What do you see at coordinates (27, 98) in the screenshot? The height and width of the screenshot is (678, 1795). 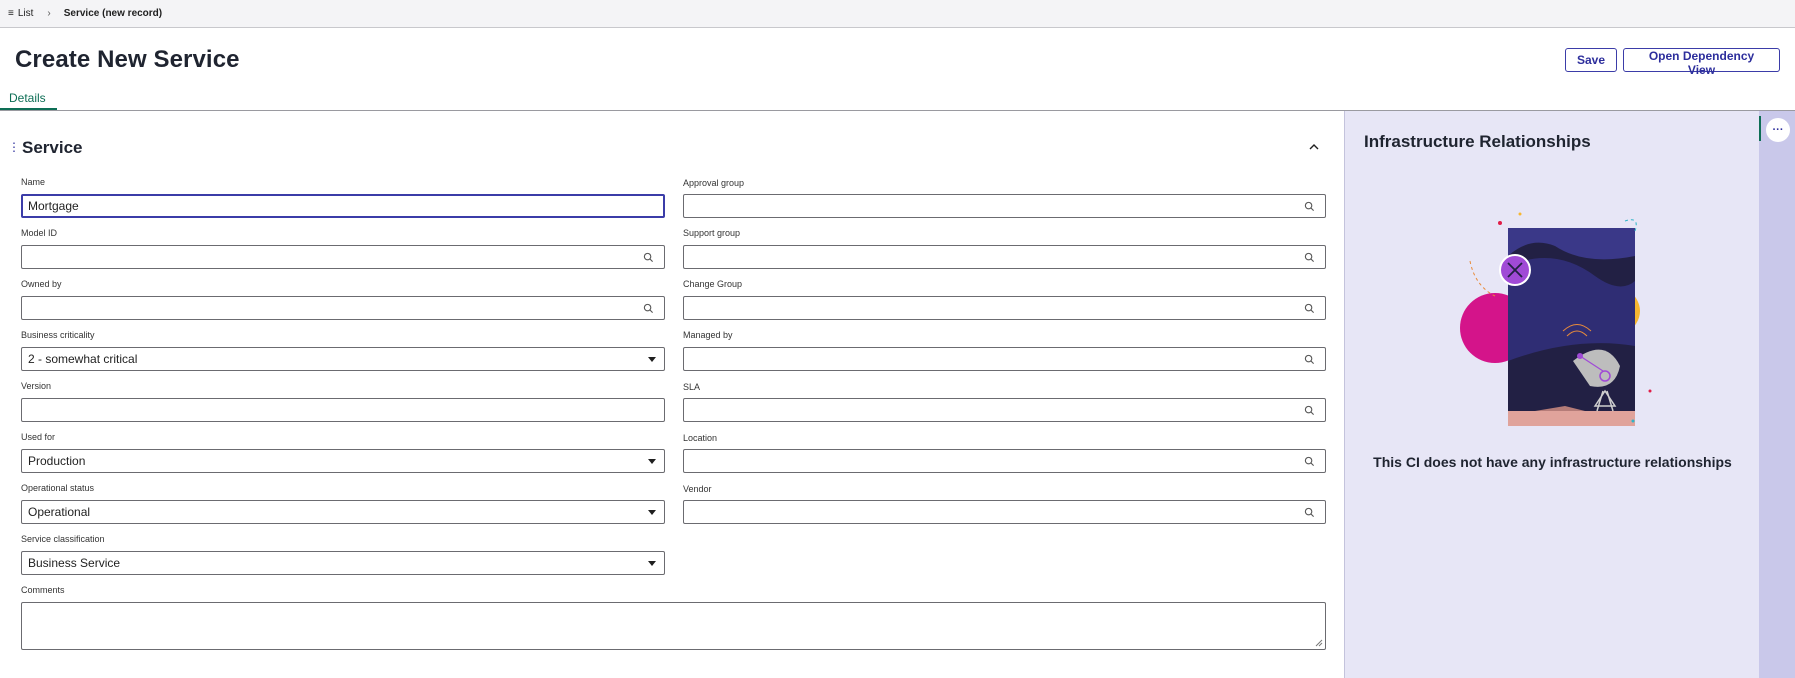 I see `tab-details: Details` at bounding box center [27, 98].